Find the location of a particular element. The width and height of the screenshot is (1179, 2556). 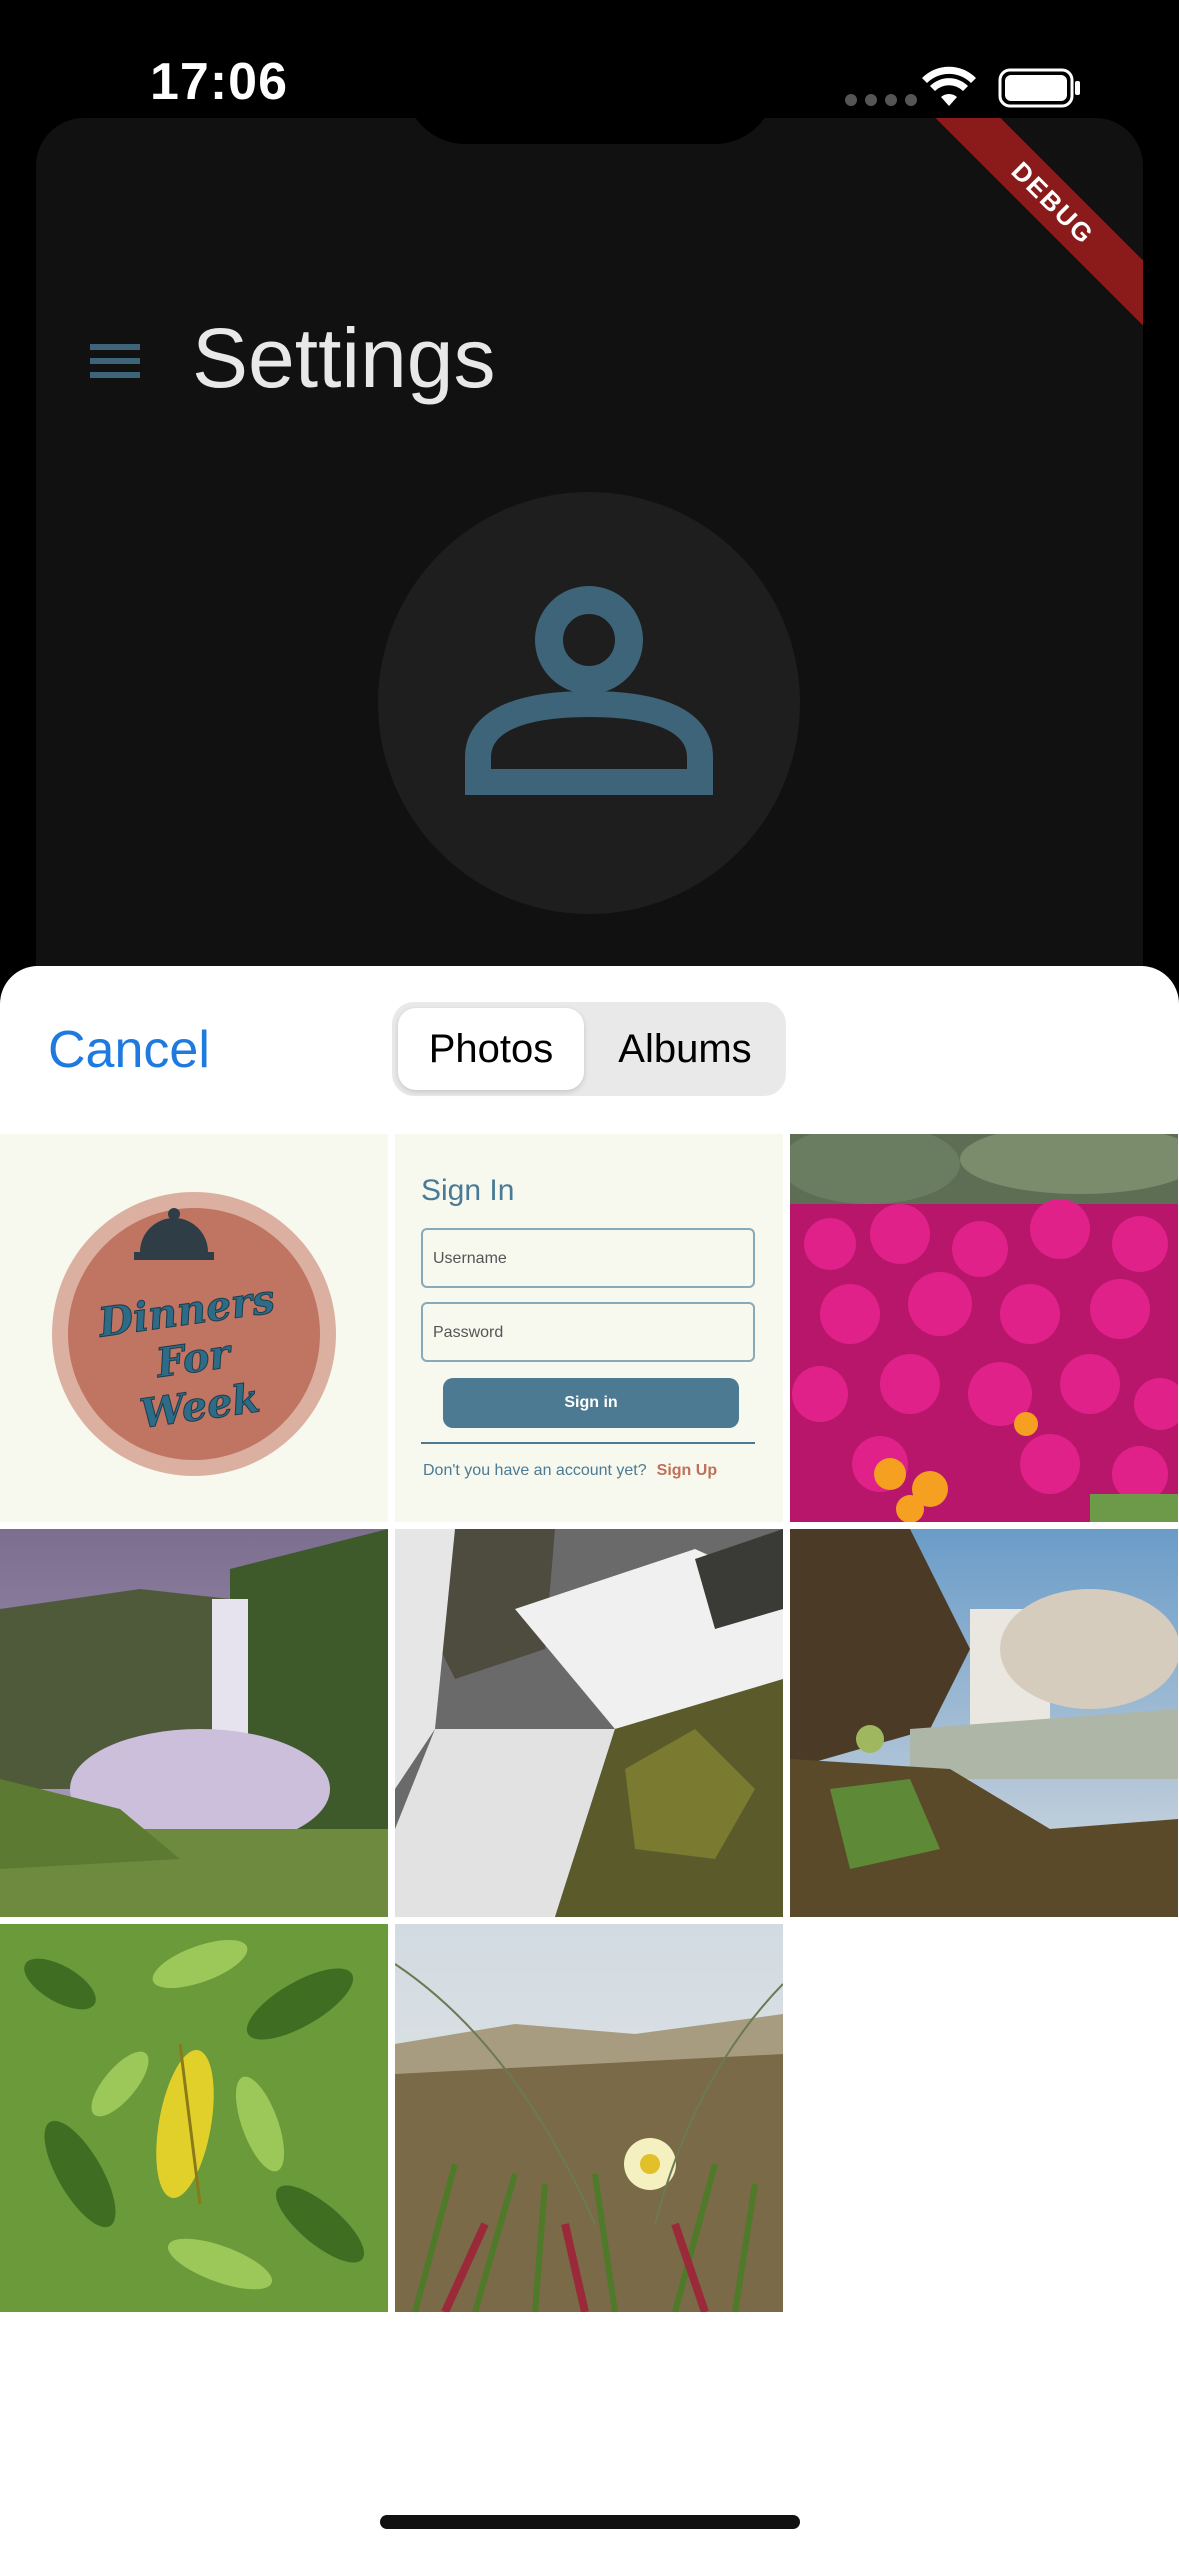

waterfall-rocks-image is located at coordinates (589, 1723).